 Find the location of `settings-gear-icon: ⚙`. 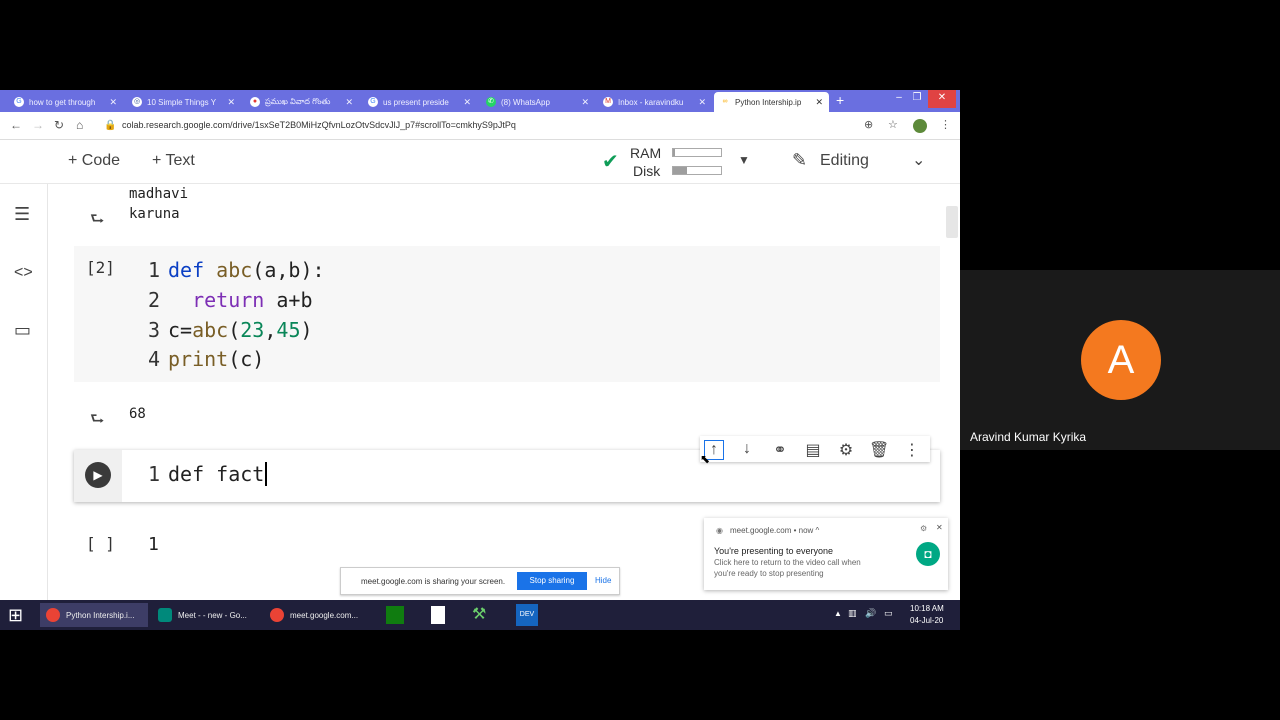

settings-gear-icon: ⚙ is located at coordinates (923, 528).